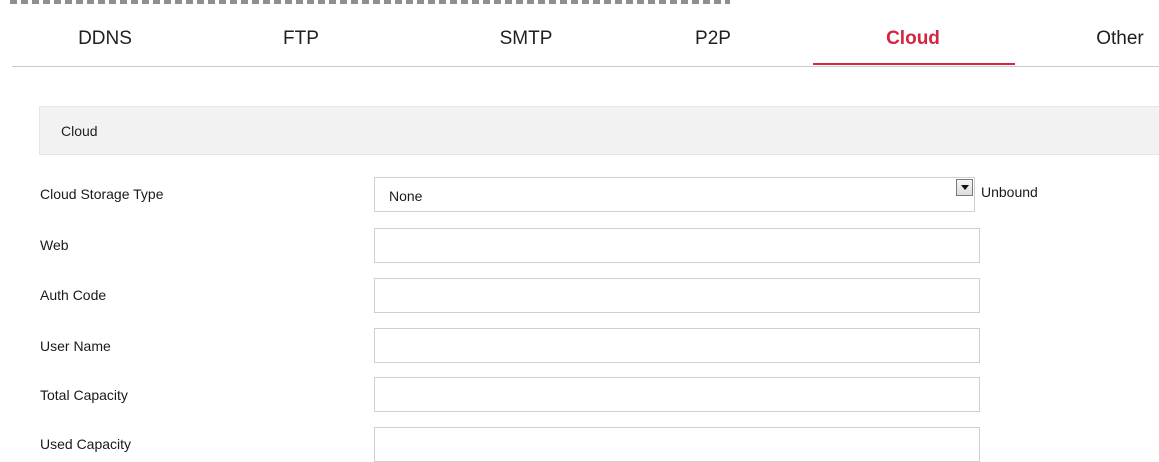 The height and width of the screenshot is (462, 1159). I want to click on used-capacity-label: Used Capacity, so click(86, 444).